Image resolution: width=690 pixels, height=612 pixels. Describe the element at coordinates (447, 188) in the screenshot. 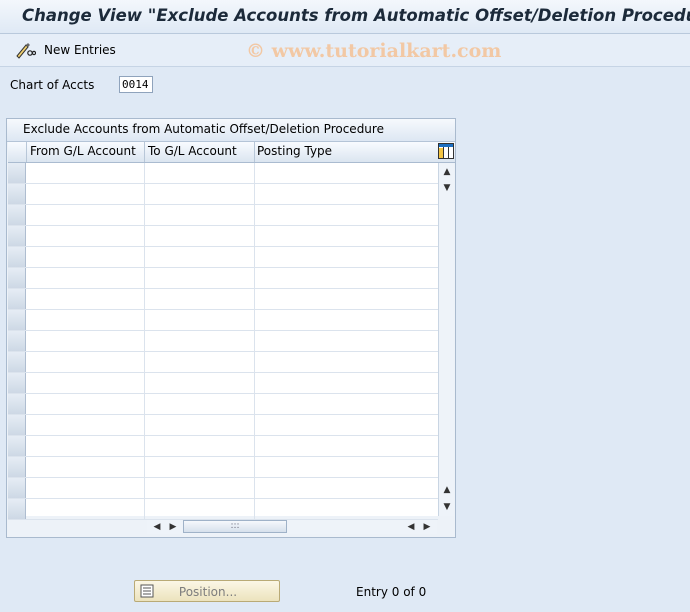

I see `scroll-down-icon: ▼` at that location.